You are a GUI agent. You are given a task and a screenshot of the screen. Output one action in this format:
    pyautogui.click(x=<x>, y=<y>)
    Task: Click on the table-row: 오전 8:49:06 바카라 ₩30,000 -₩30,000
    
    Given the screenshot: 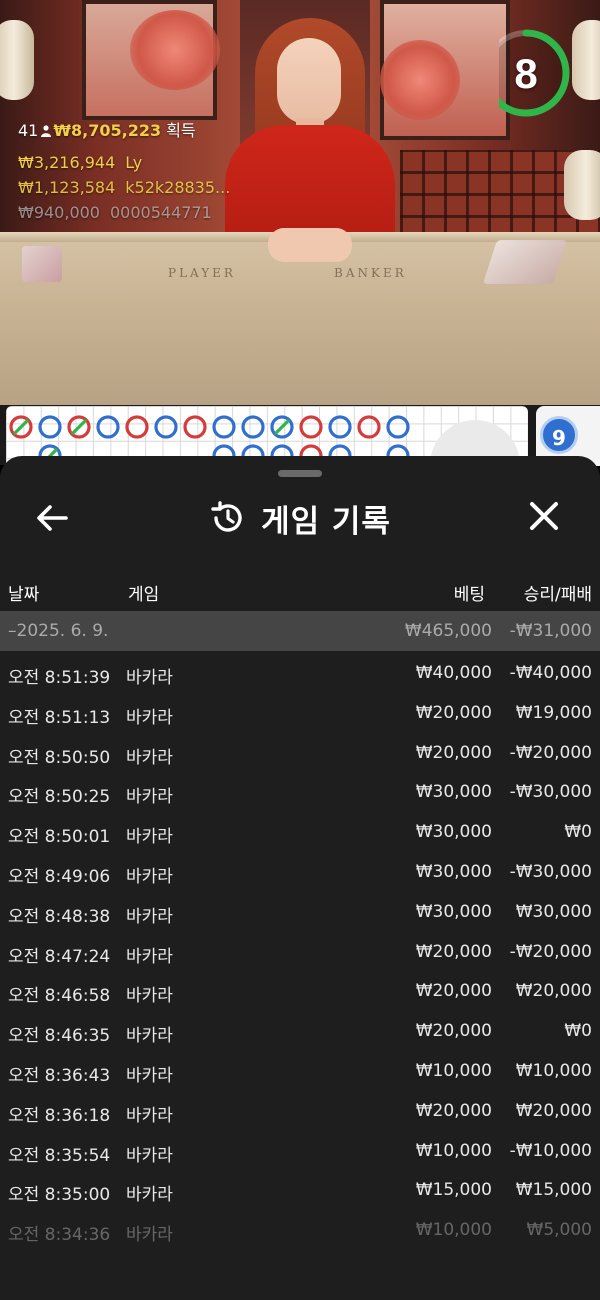 What is the action you would take?
    pyautogui.click(x=300, y=873)
    